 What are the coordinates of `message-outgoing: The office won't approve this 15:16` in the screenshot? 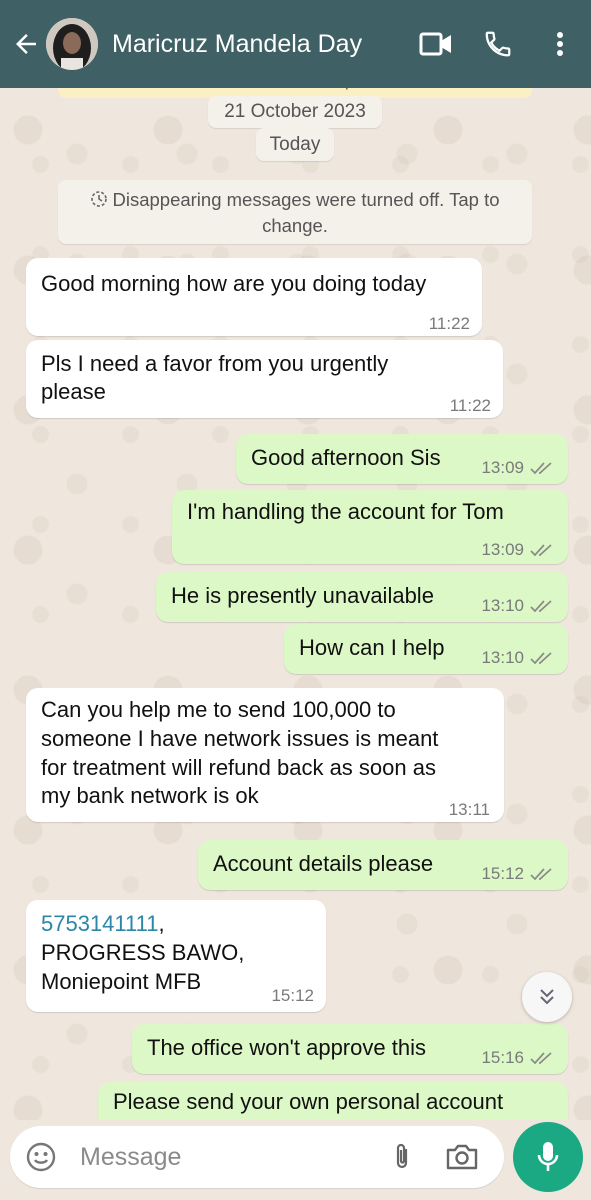 It's located at (350, 1049).